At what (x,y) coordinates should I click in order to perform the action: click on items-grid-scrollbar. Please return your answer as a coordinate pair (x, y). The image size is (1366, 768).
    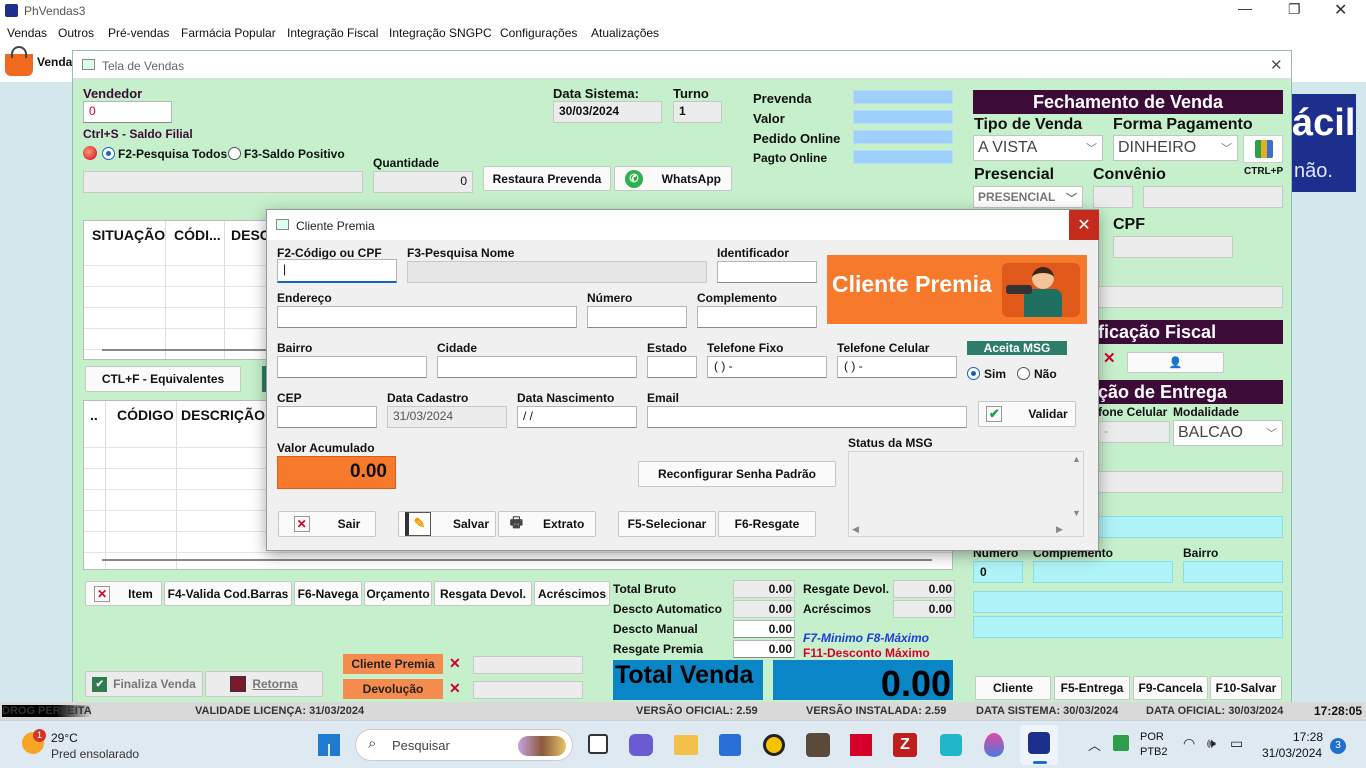
    Looking at the image, I should click on (517, 560).